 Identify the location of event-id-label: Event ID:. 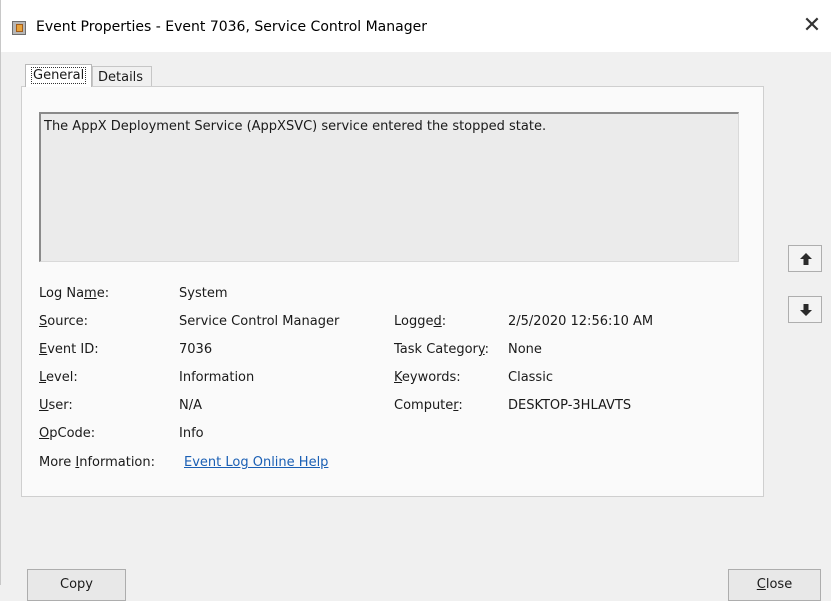
(69, 349).